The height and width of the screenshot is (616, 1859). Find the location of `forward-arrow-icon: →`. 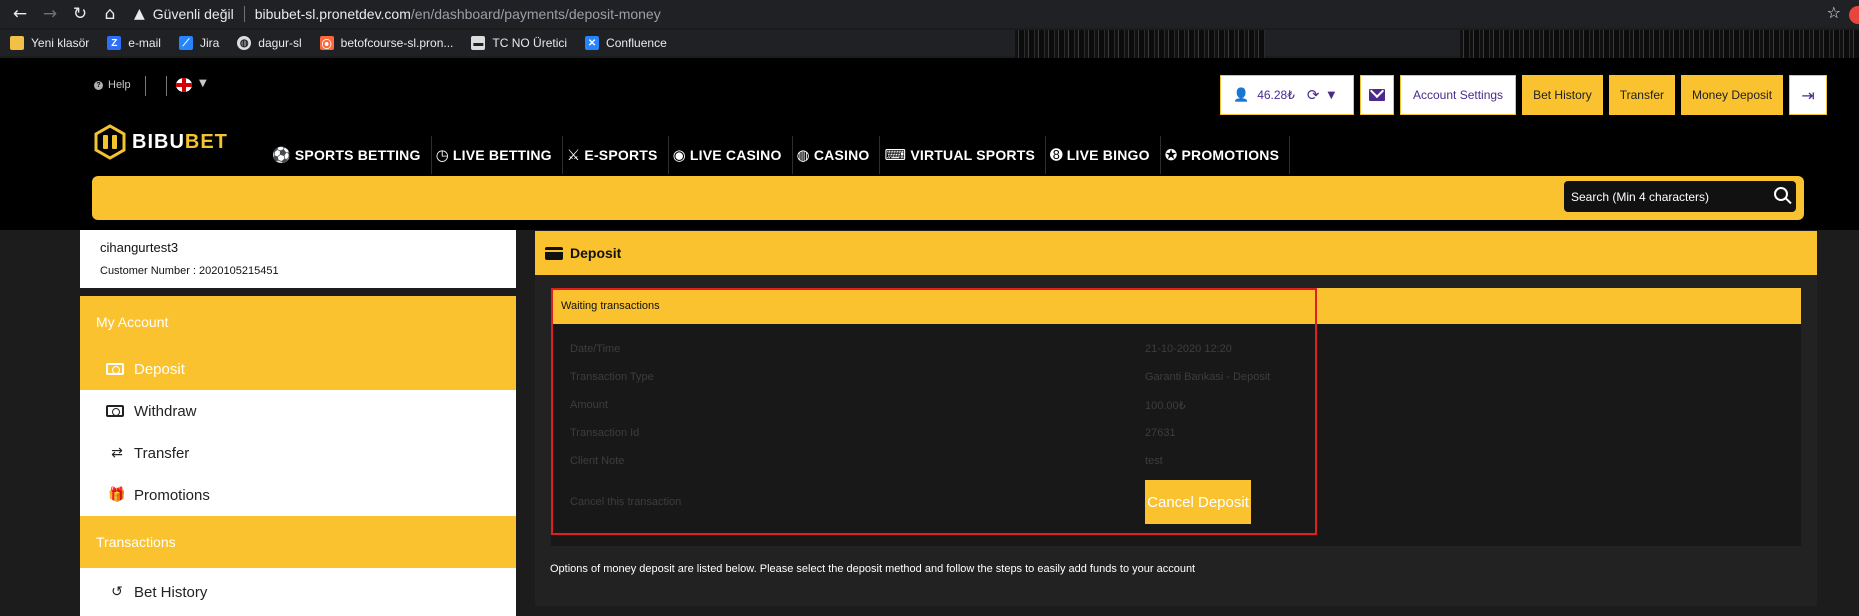

forward-arrow-icon: → is located at coordinates (50, 14).